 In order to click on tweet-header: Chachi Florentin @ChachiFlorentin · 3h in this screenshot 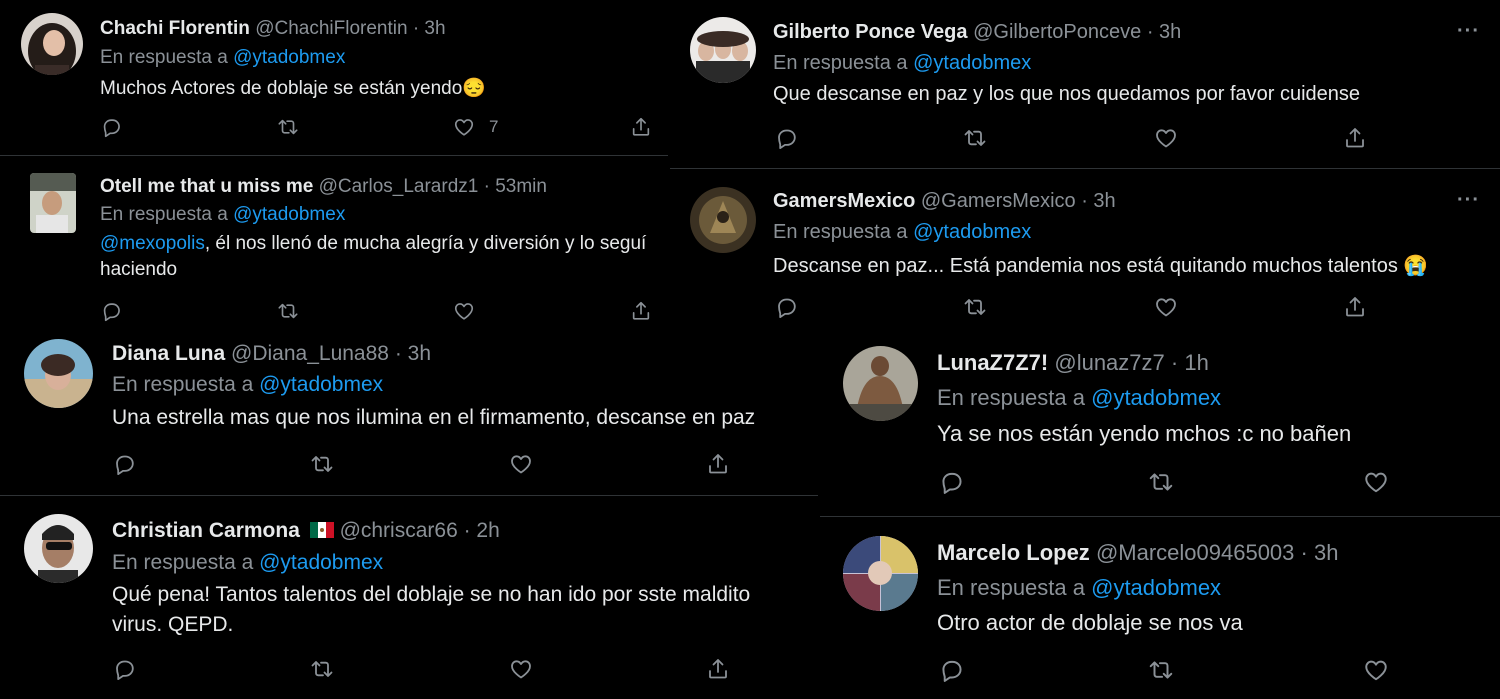, I will do `click(273, 29)`.